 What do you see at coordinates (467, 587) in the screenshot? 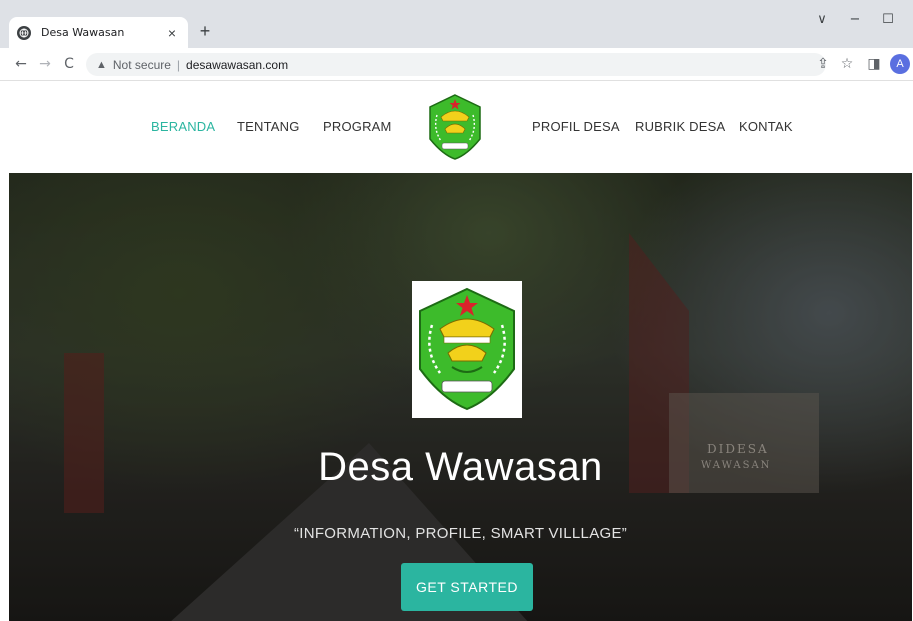
I see `get-started-button: GET STARTED` at bounding box center [467, 587].